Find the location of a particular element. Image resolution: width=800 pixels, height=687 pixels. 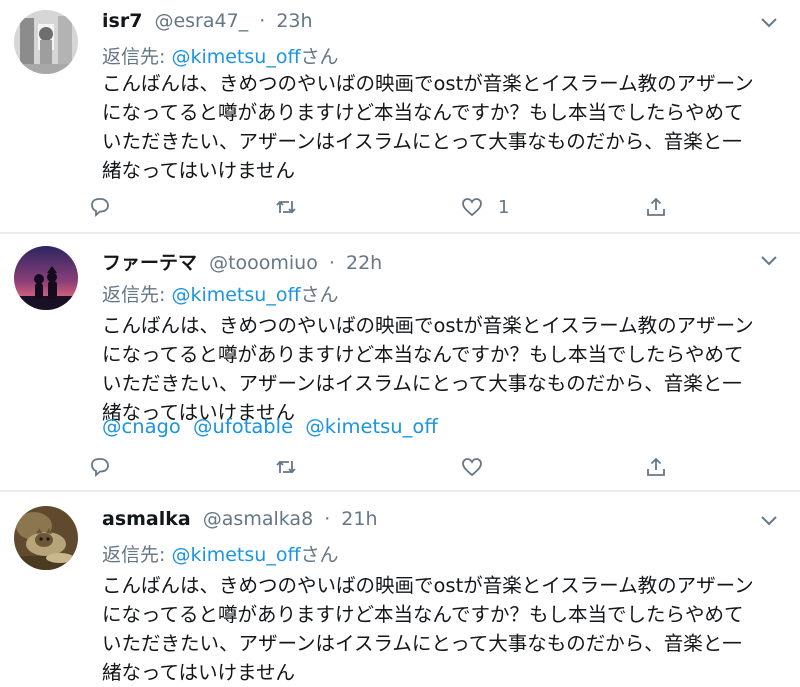

tweet-header: ファーテマ @tooomiuo · 22h is located at coordinates (242, 261).